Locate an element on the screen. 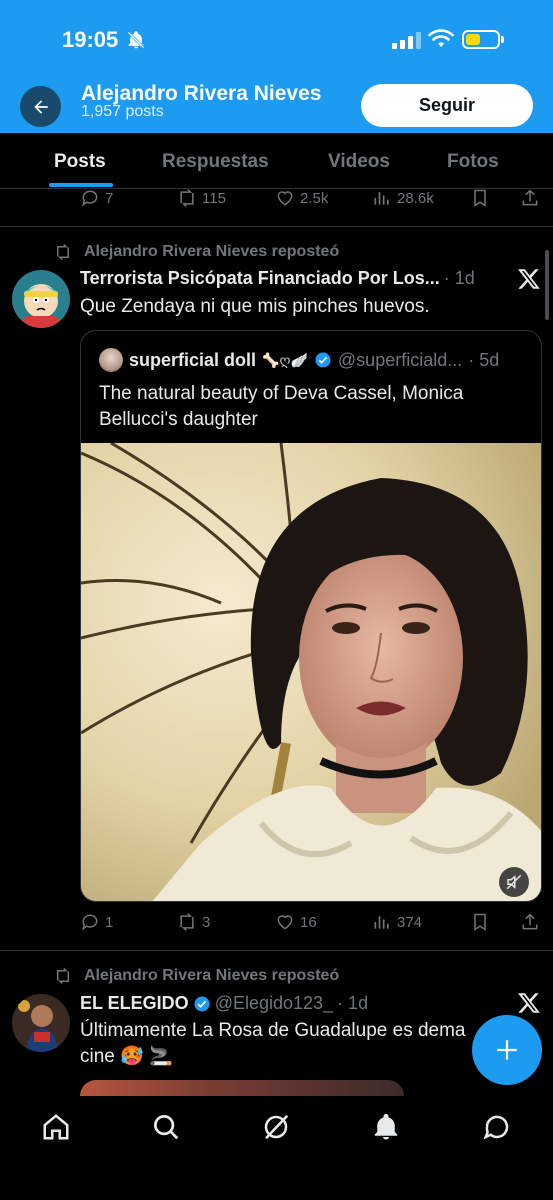 Image resolution: width=553 pixels, height=1200 pixels. battery-icon is located at coordinates (481, 39).